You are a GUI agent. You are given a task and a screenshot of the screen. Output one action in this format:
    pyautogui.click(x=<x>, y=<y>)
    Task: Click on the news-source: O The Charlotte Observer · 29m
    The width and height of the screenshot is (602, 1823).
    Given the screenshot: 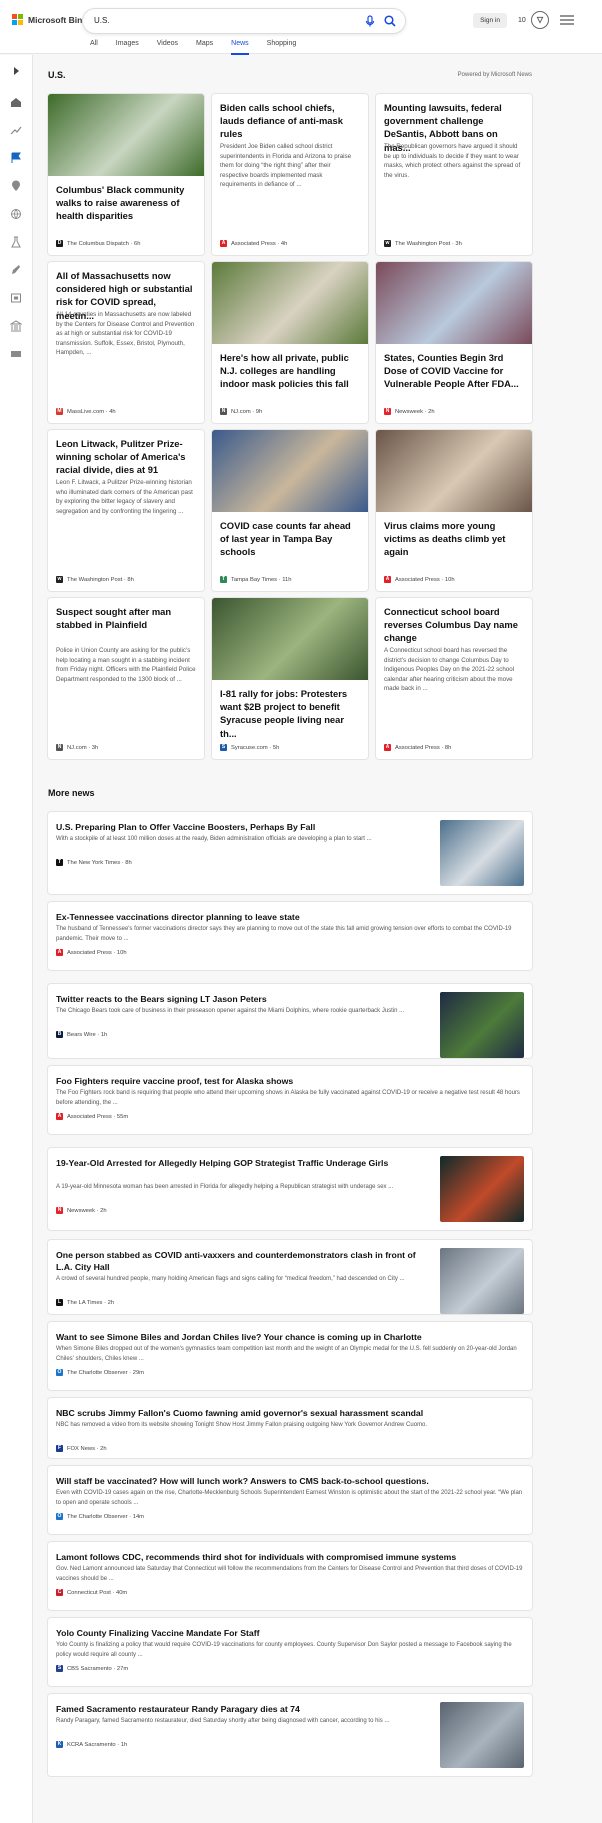 What is the action you would take?
    pyautogui.click(x=100, y=1372)
    